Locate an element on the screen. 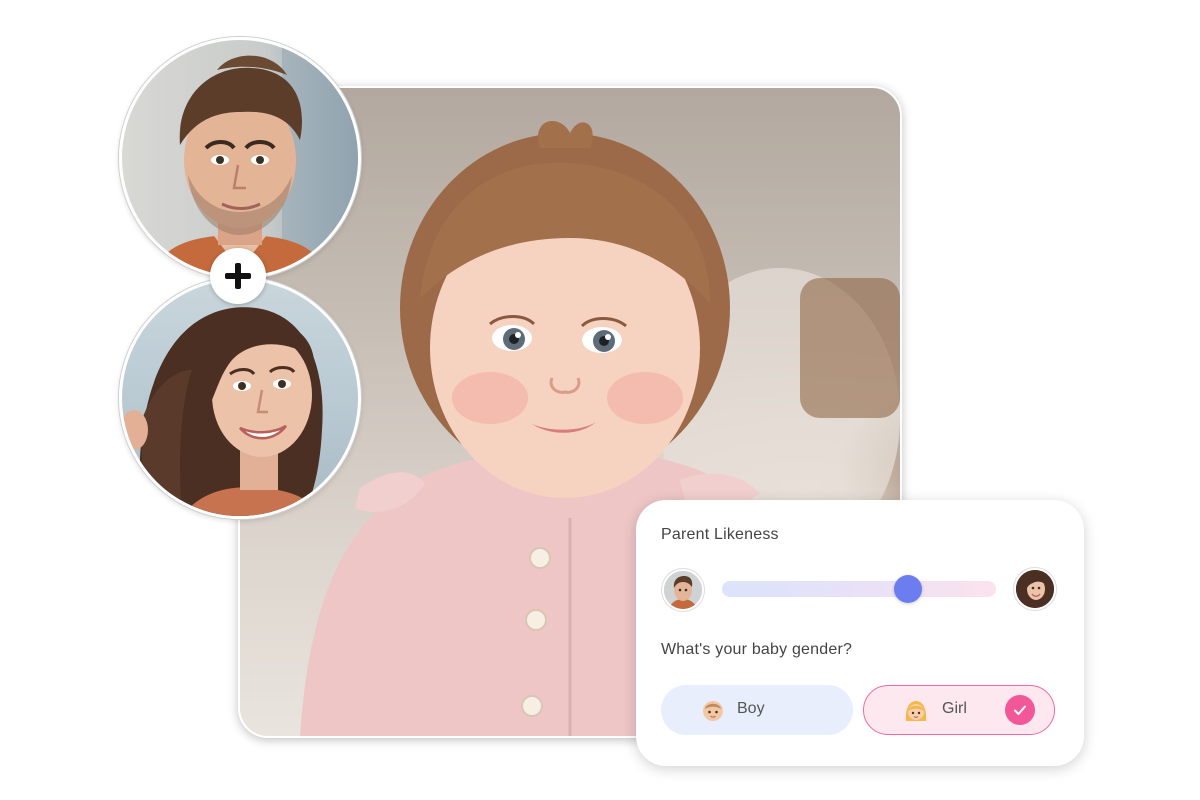 This screenshot has width=1200, height=800. father-avatar is located at coordinates (683, 590).